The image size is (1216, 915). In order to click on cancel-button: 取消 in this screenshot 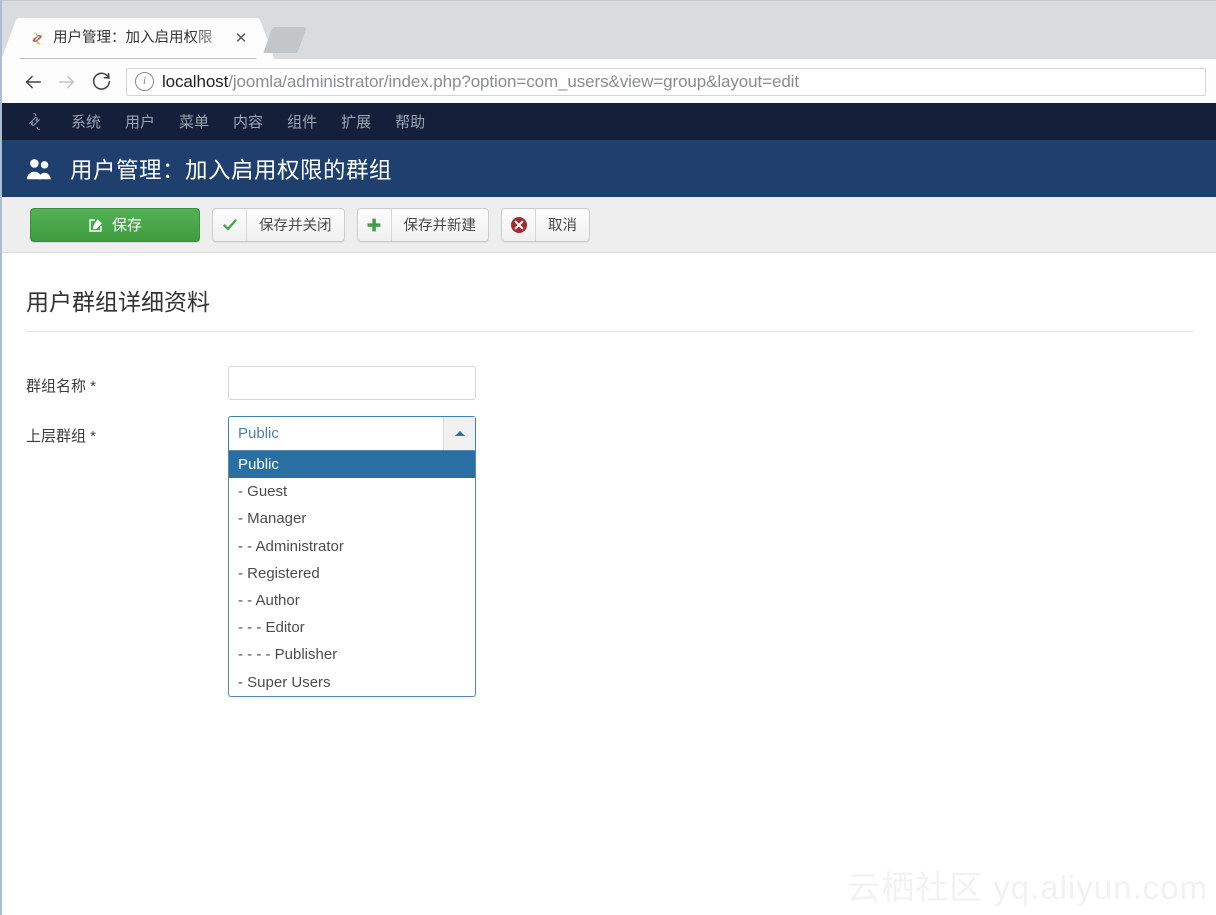, I will do `click(545, 224)`.